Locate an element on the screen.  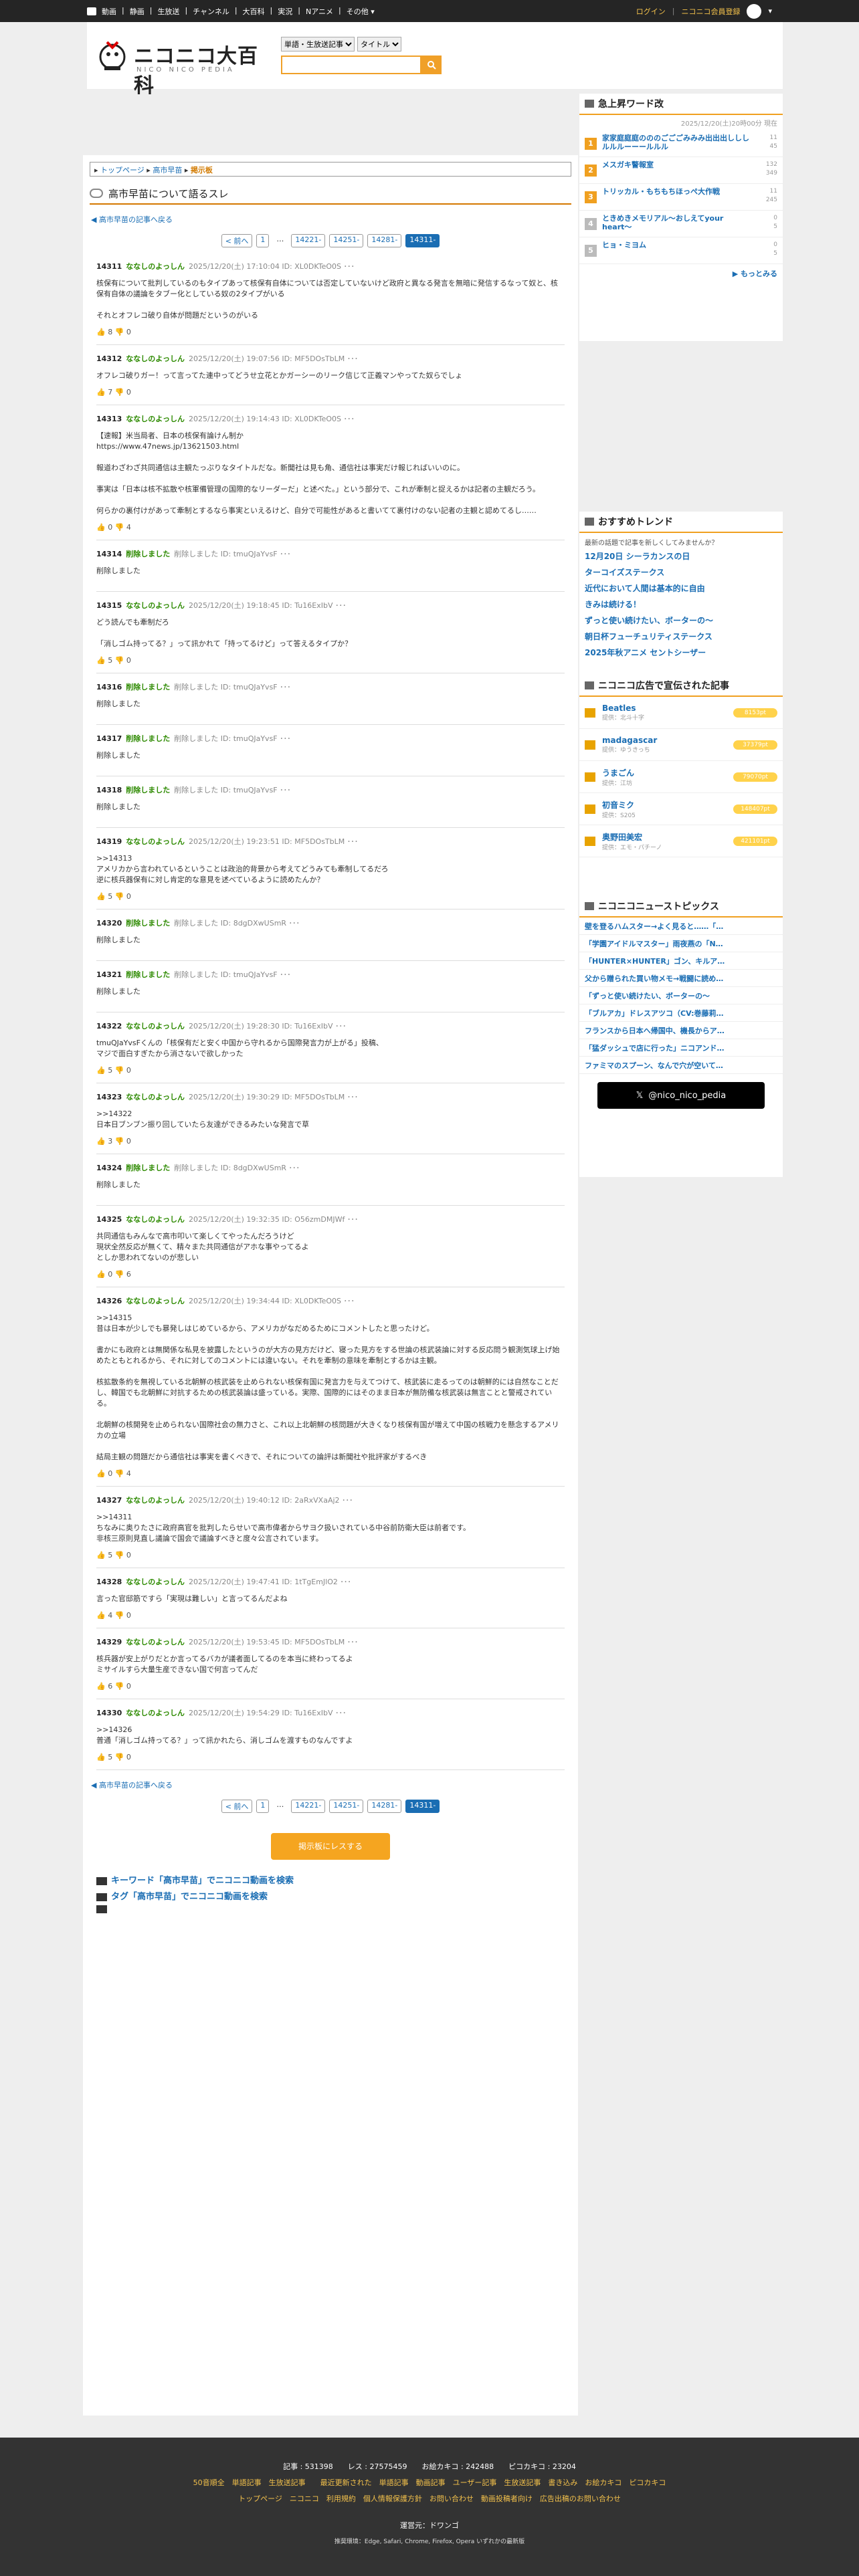
search-input is located at coordinates (351, 65).